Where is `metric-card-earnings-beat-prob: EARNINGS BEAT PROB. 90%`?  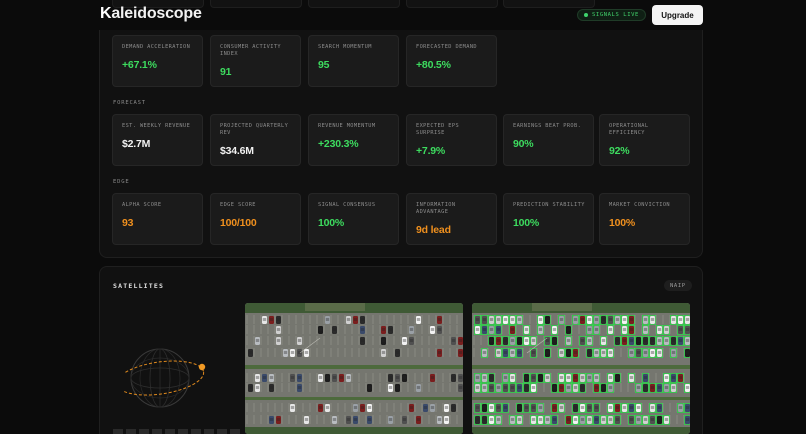
metric-card-earnings-beat-prob: EARNINGS BEAT PROB. 90% is located at coordinates (548, 140).